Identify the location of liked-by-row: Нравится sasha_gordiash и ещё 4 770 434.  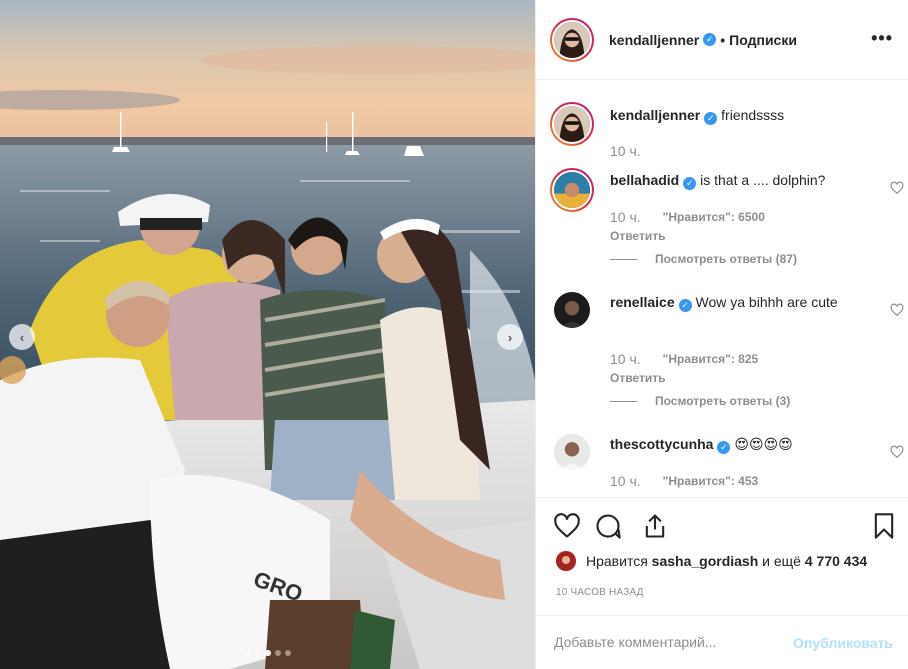
(711, 561).